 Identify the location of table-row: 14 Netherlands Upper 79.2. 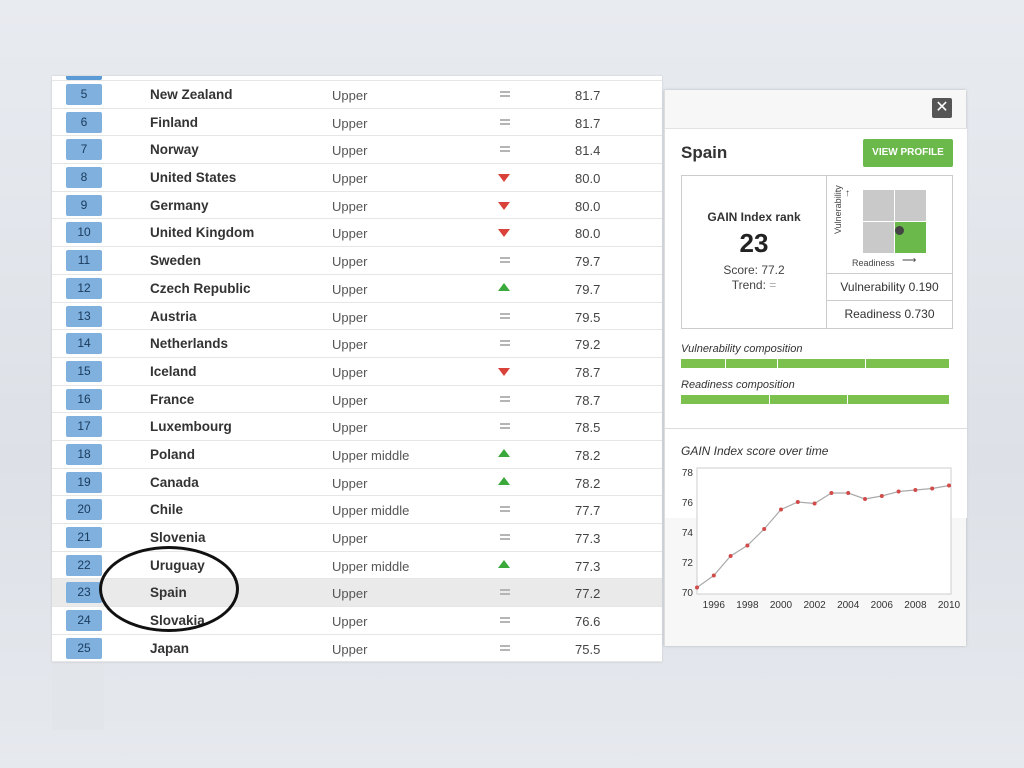
(357, 344).